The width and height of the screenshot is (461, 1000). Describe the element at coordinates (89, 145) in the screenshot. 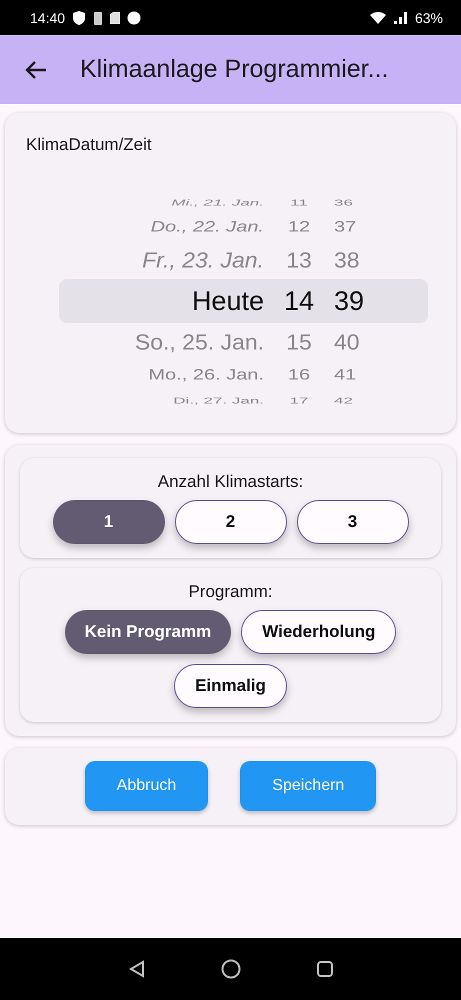

I see `date-time-label: KlimaDatum/Zeit` at that location.